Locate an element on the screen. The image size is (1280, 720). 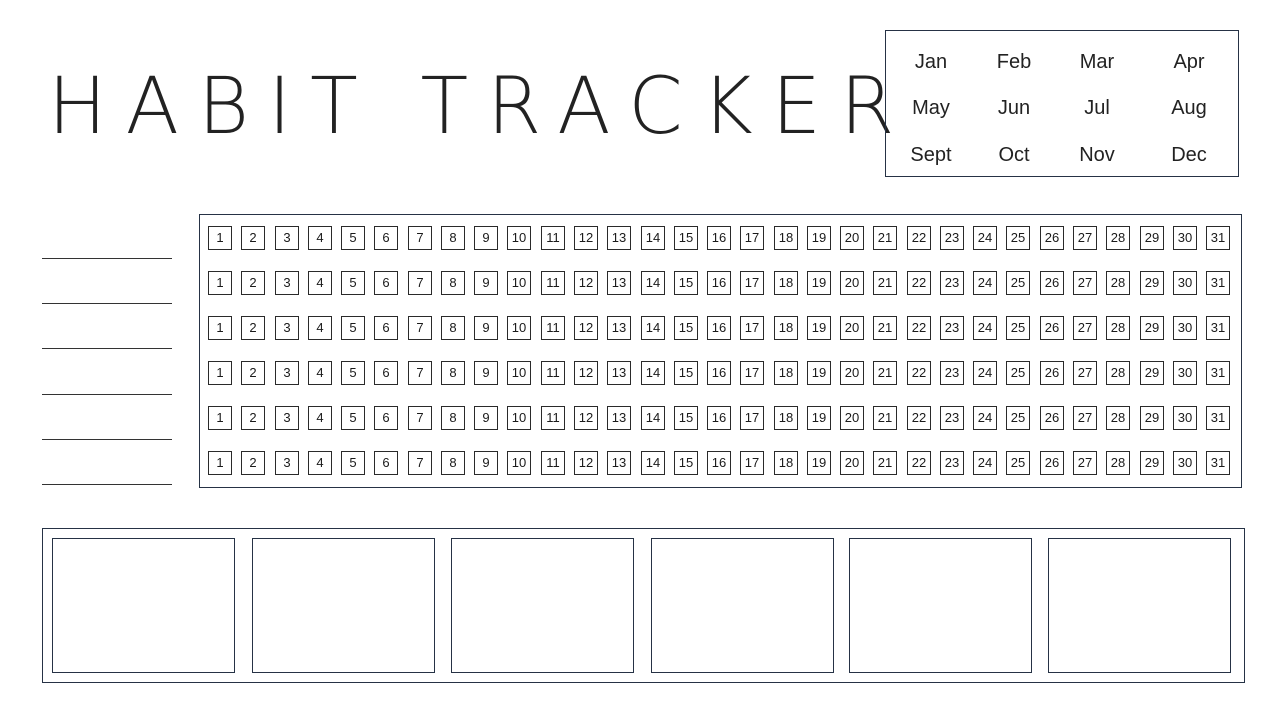
month-12: Dec is located at coordinates (1189, 155).